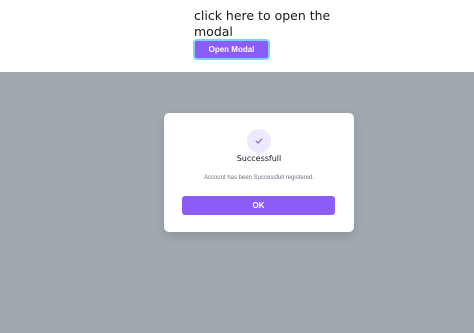  I want to click on check-icon, so click(259, 141).